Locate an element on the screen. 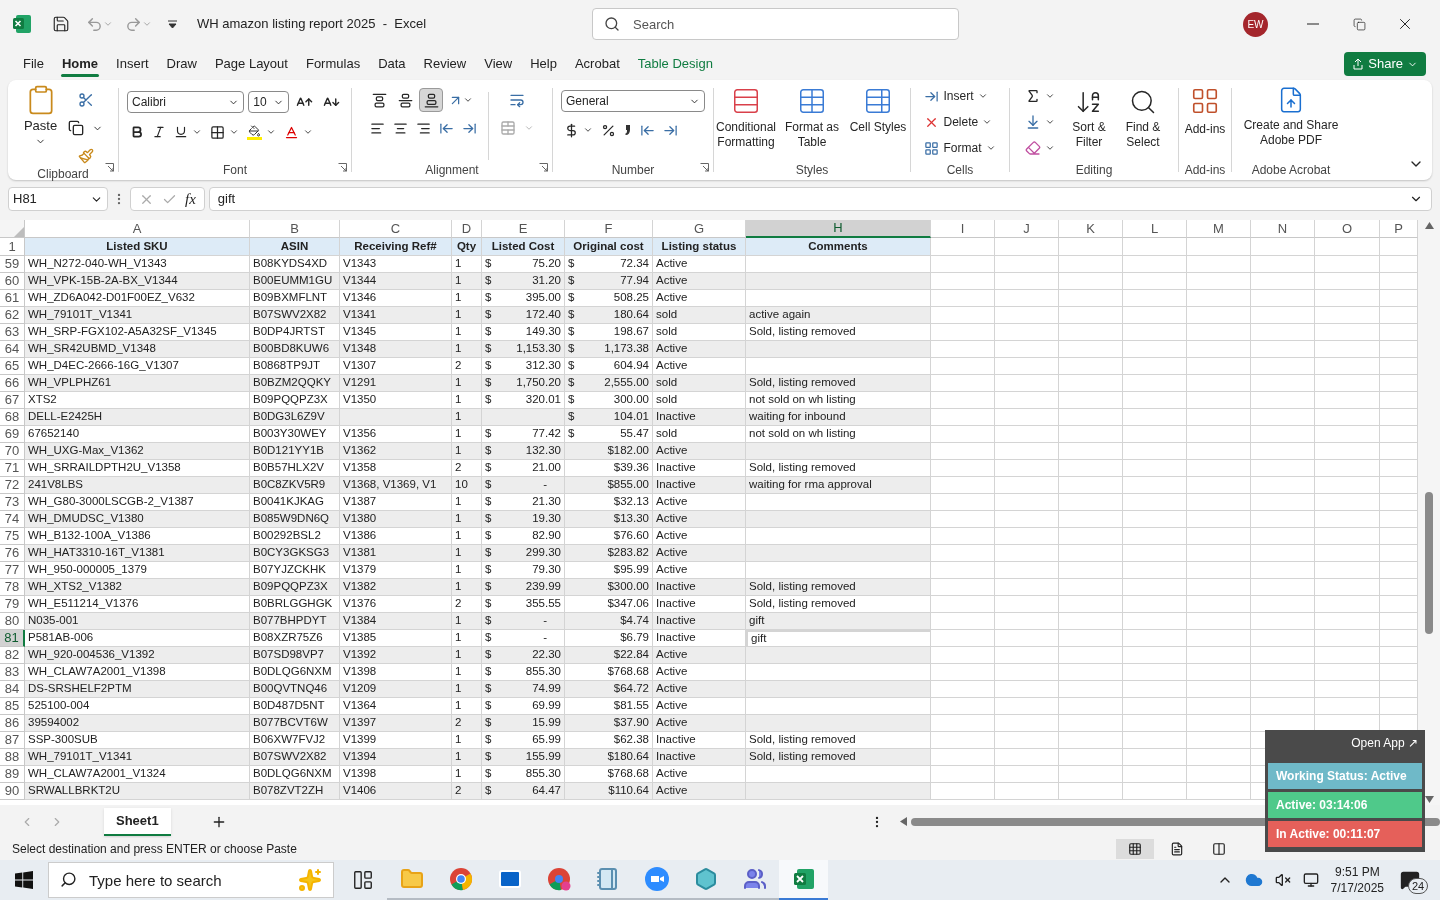  ribbon-tab: Review is located at coordinates (445, 64).